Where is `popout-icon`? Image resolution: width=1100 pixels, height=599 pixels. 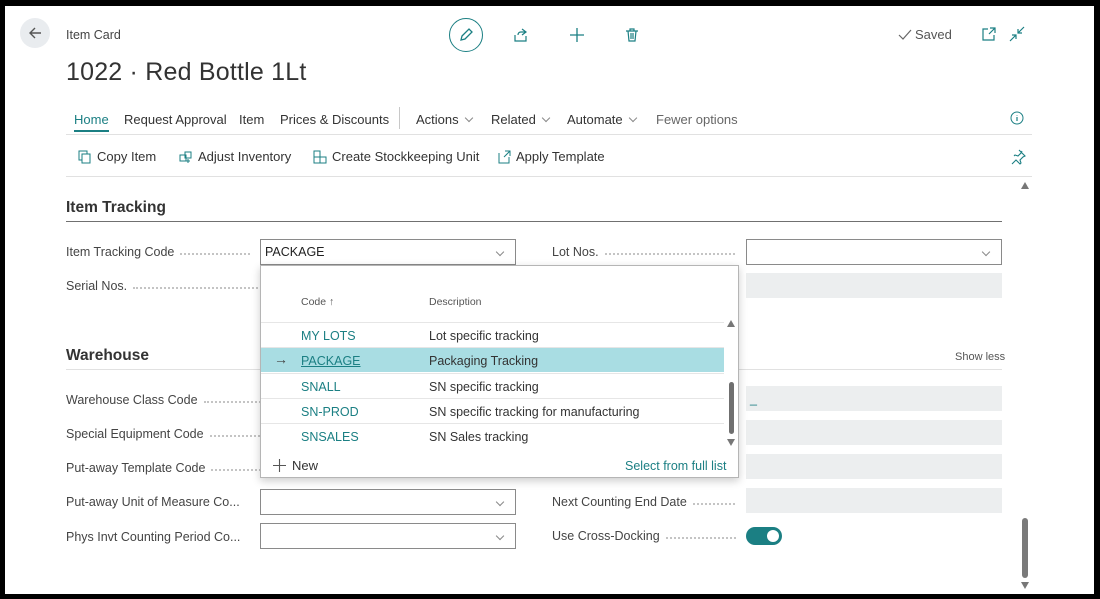 popout-icon is located at coordinates (989, 34).